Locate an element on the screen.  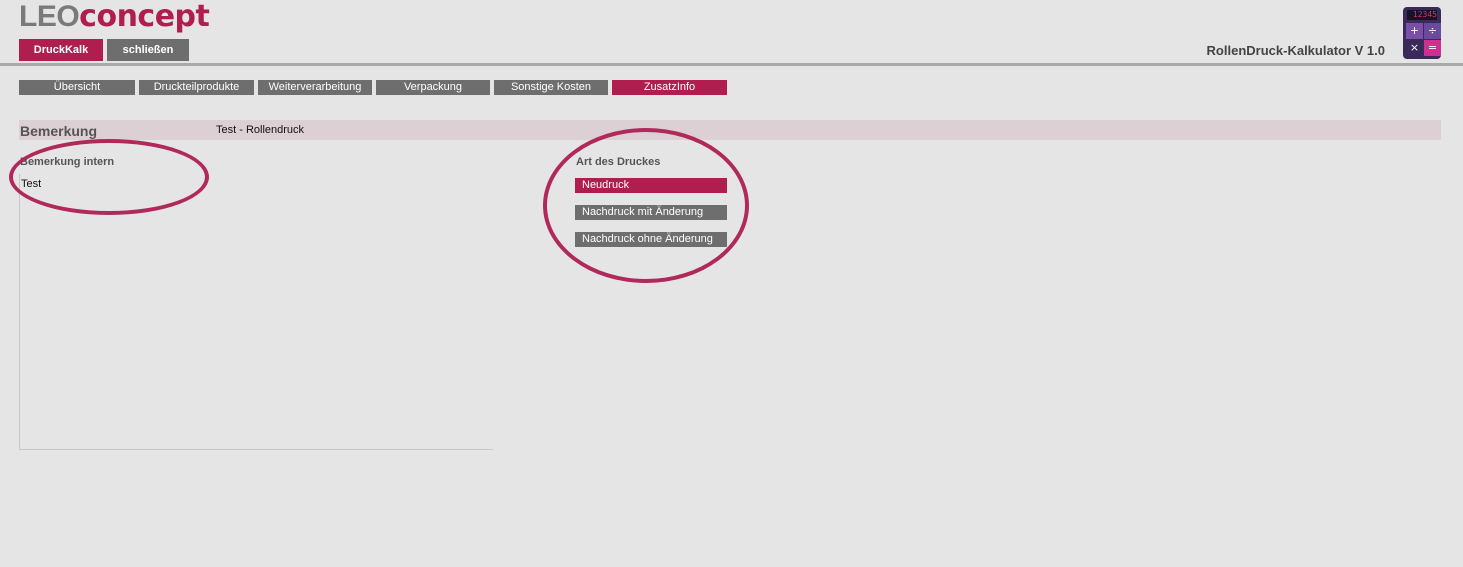
leoconcept-logo: LEOconcept is located at coordinates (114, 17).